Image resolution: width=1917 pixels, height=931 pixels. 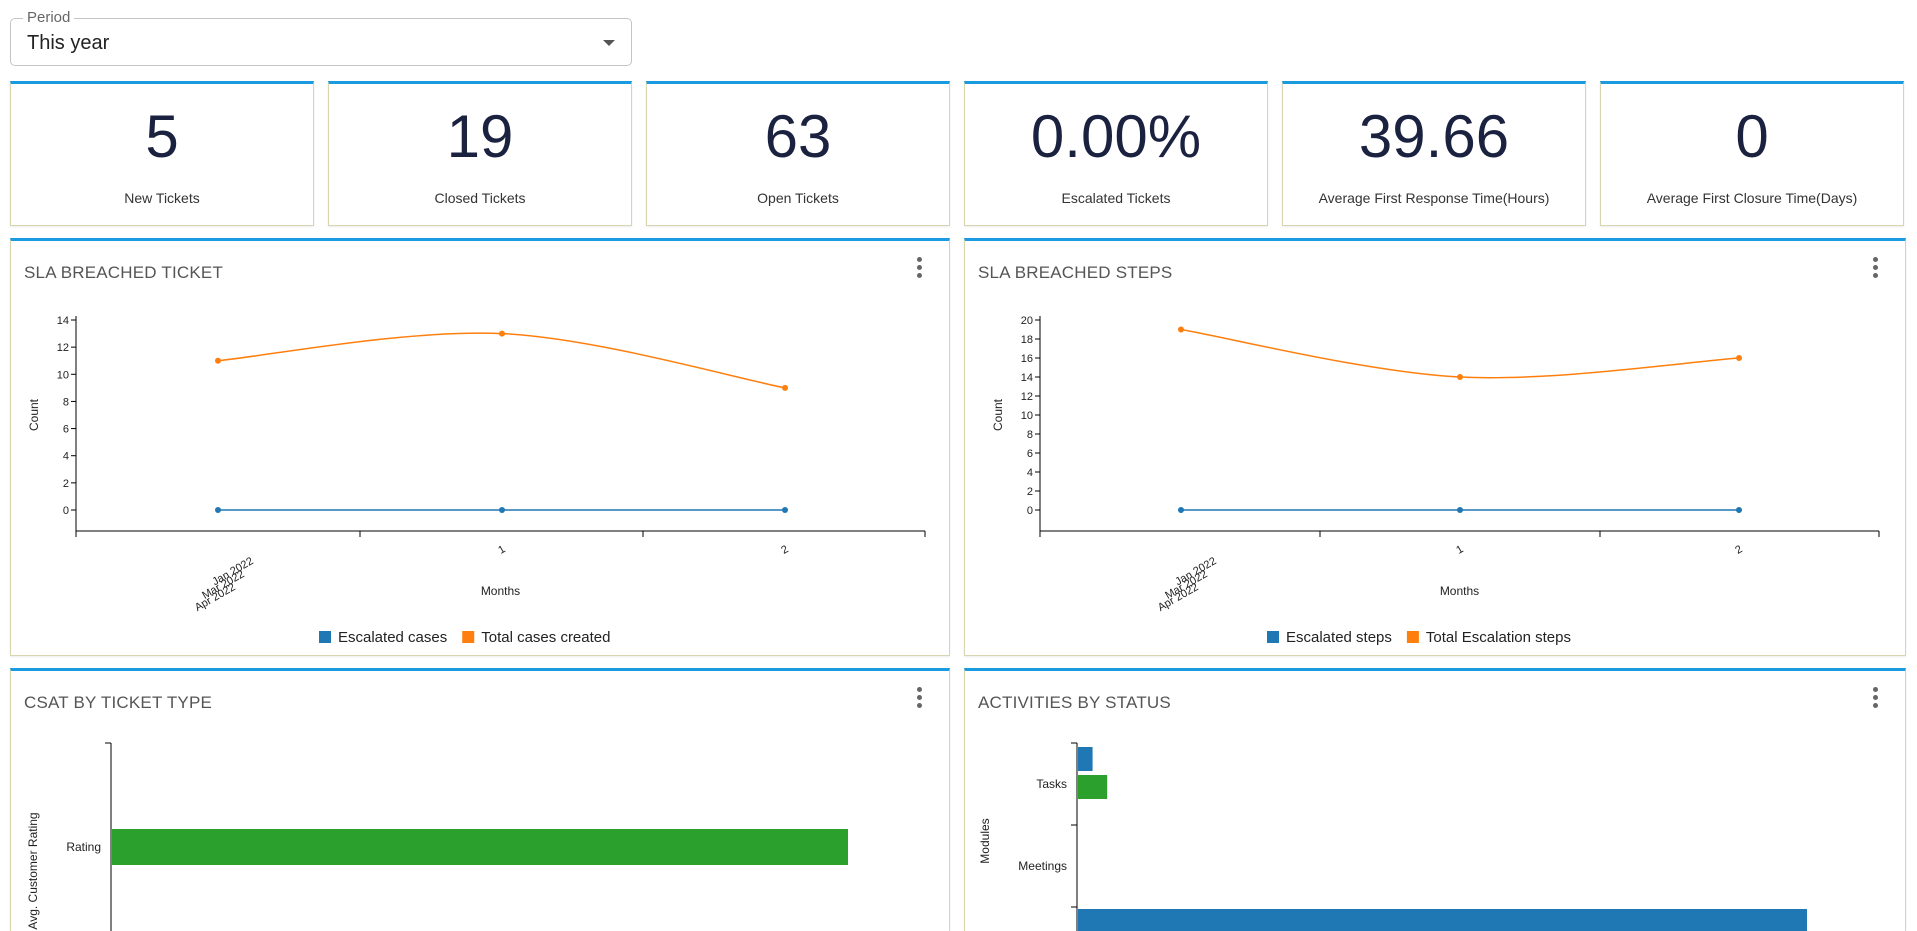 What do you see at coordinates (609, 43) in the screenshot?
I see `chevron-down-icon` at bounding box center [609, 43].